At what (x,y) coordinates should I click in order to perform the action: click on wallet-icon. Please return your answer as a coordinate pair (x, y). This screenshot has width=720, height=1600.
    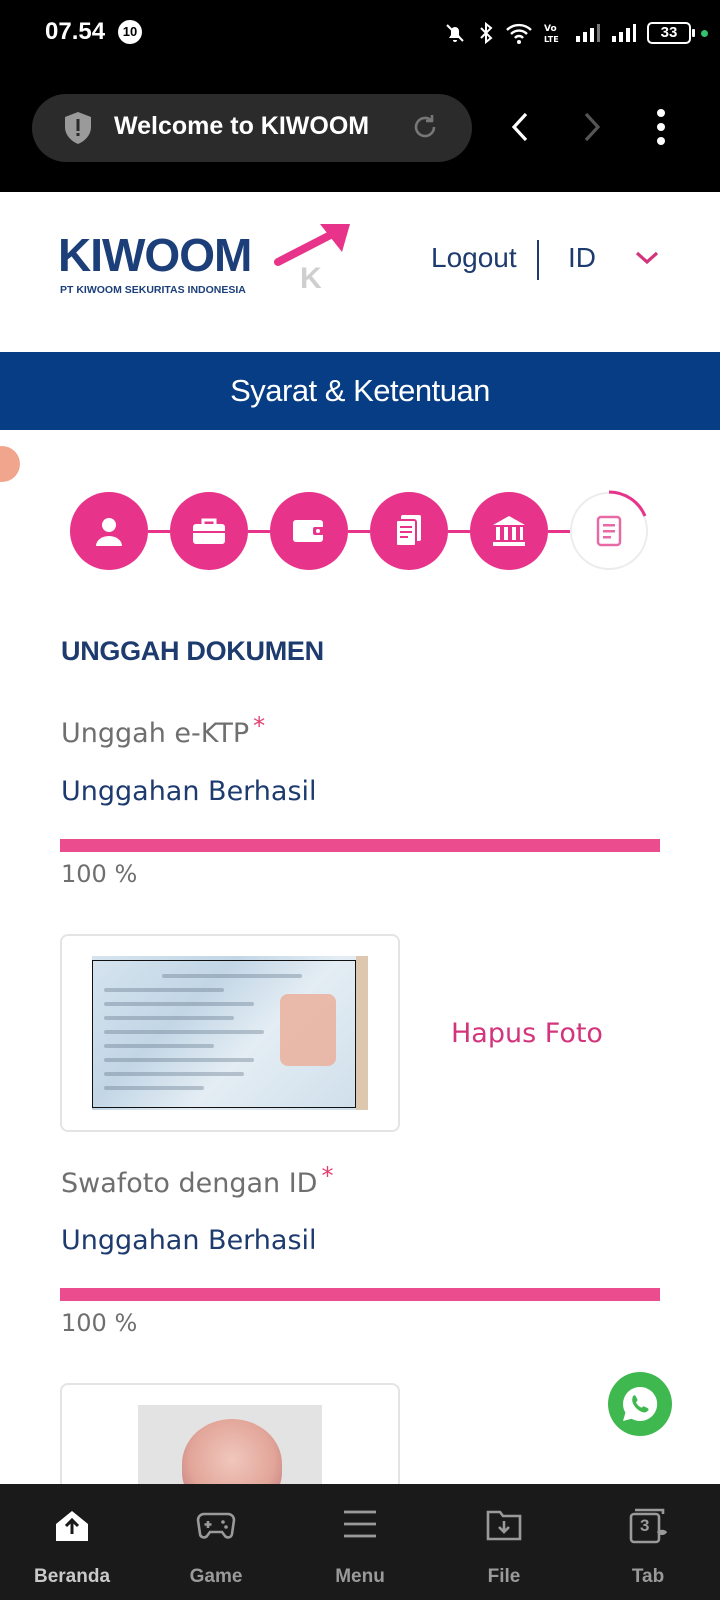
    Looking at the image, I should click on (309, 531).